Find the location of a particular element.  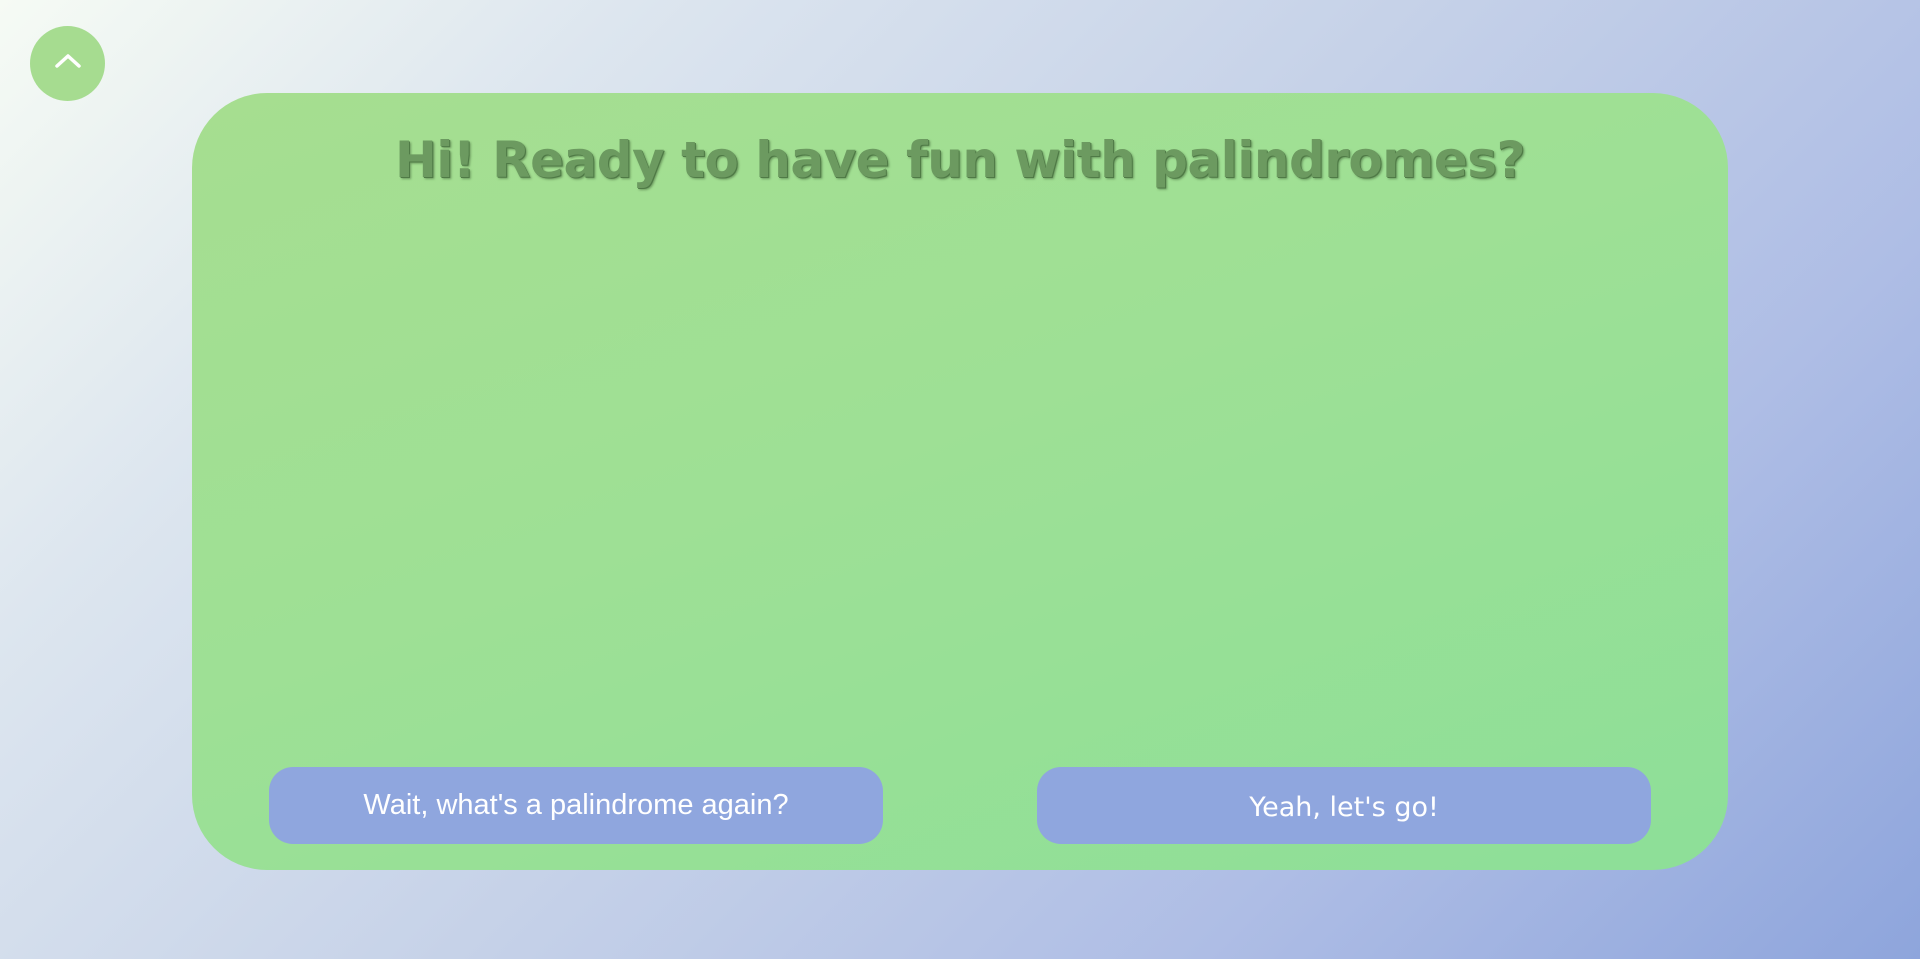

scroll-top-button is located at coordinates (67, 63).